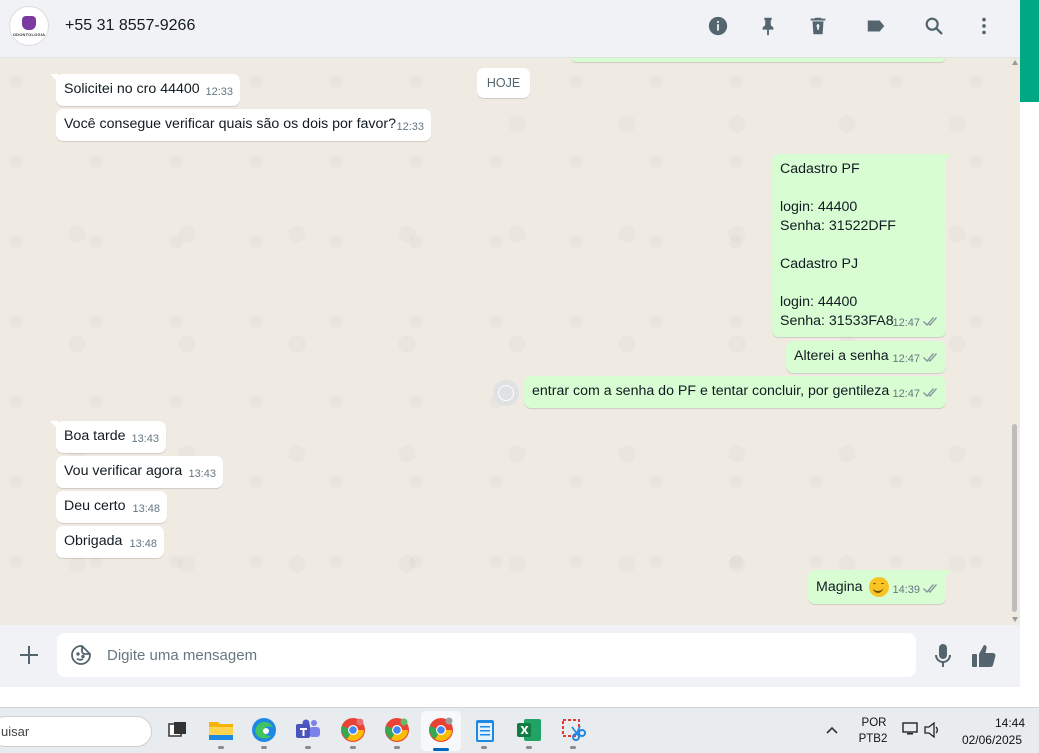  Describe the element at coordinates (573, 730) in the screenshot. I see `snipping-tool-icon` at that location.